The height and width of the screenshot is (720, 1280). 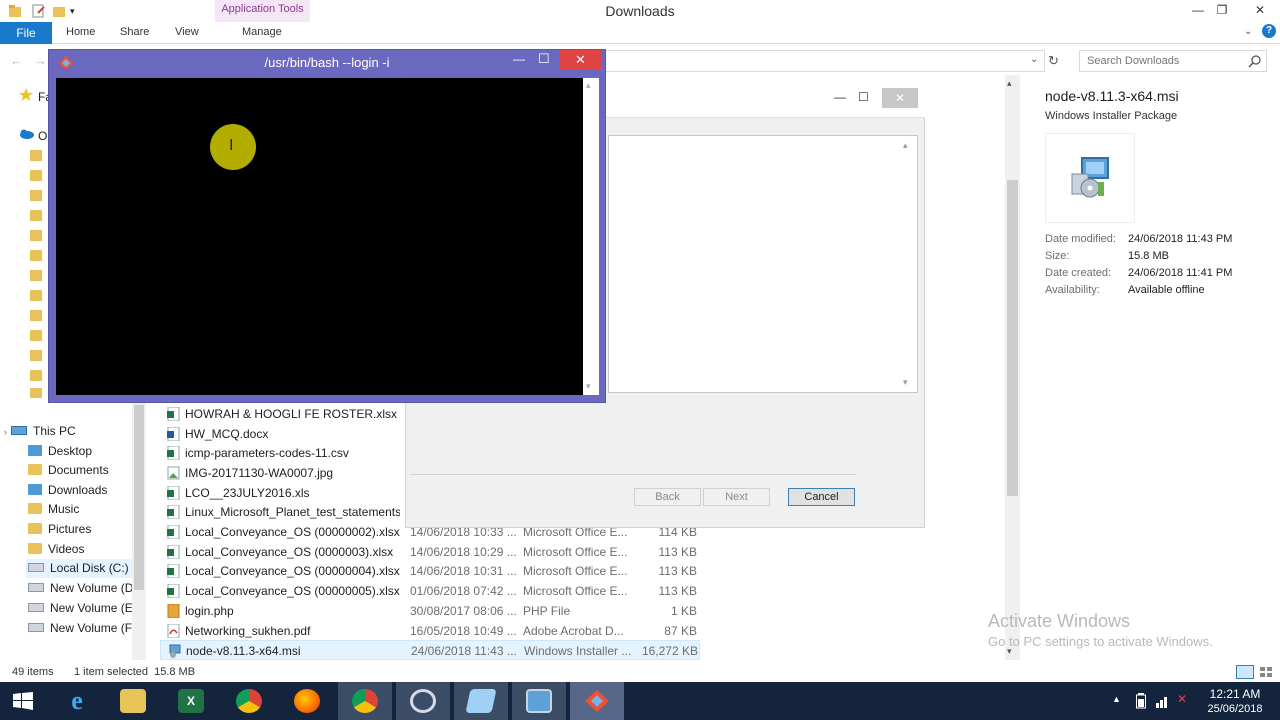 I want to click on taskbar-installer, so click(x=539, y=701).